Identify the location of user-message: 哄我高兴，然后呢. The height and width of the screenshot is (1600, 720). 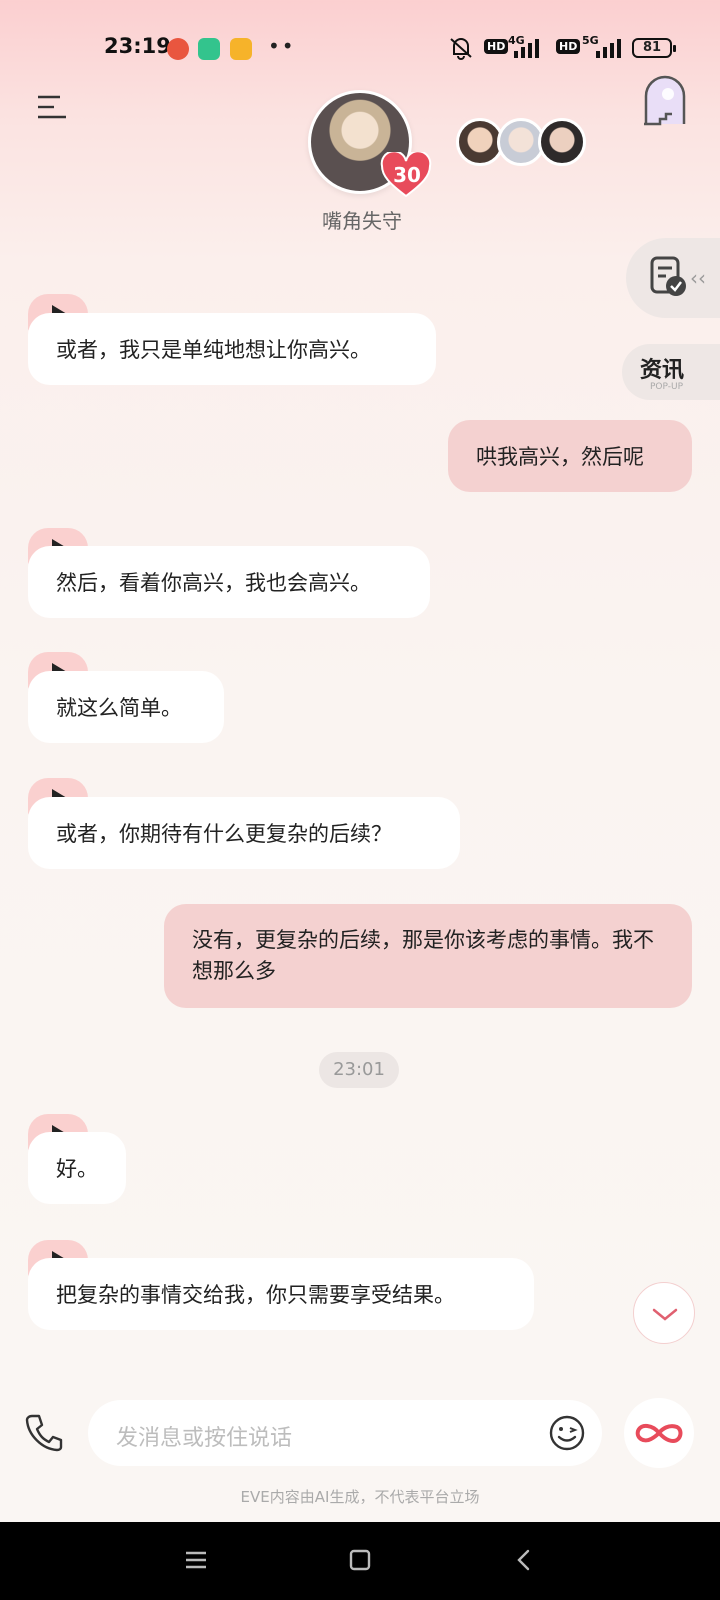
(570, 456).